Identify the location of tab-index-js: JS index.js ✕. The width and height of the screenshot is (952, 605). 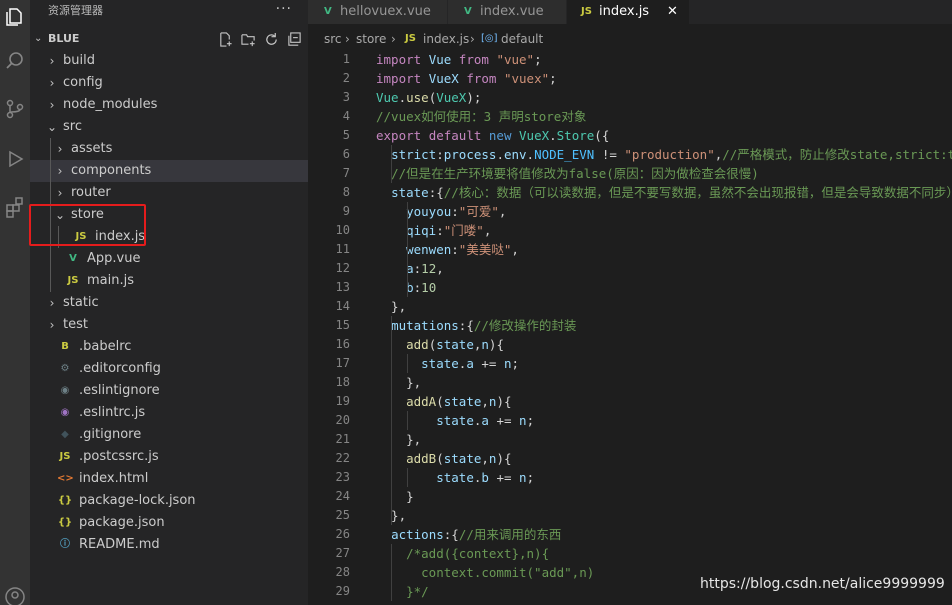
(628, 12).